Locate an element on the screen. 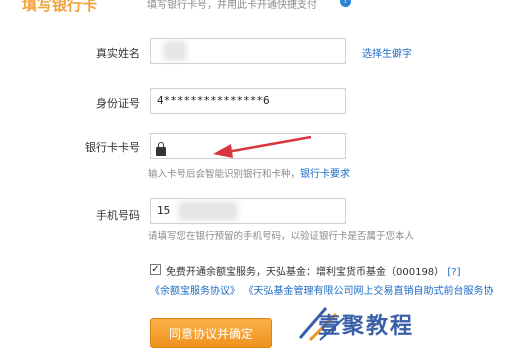  card-label: 银行卡卡号 is located at coordinates (112, 147).